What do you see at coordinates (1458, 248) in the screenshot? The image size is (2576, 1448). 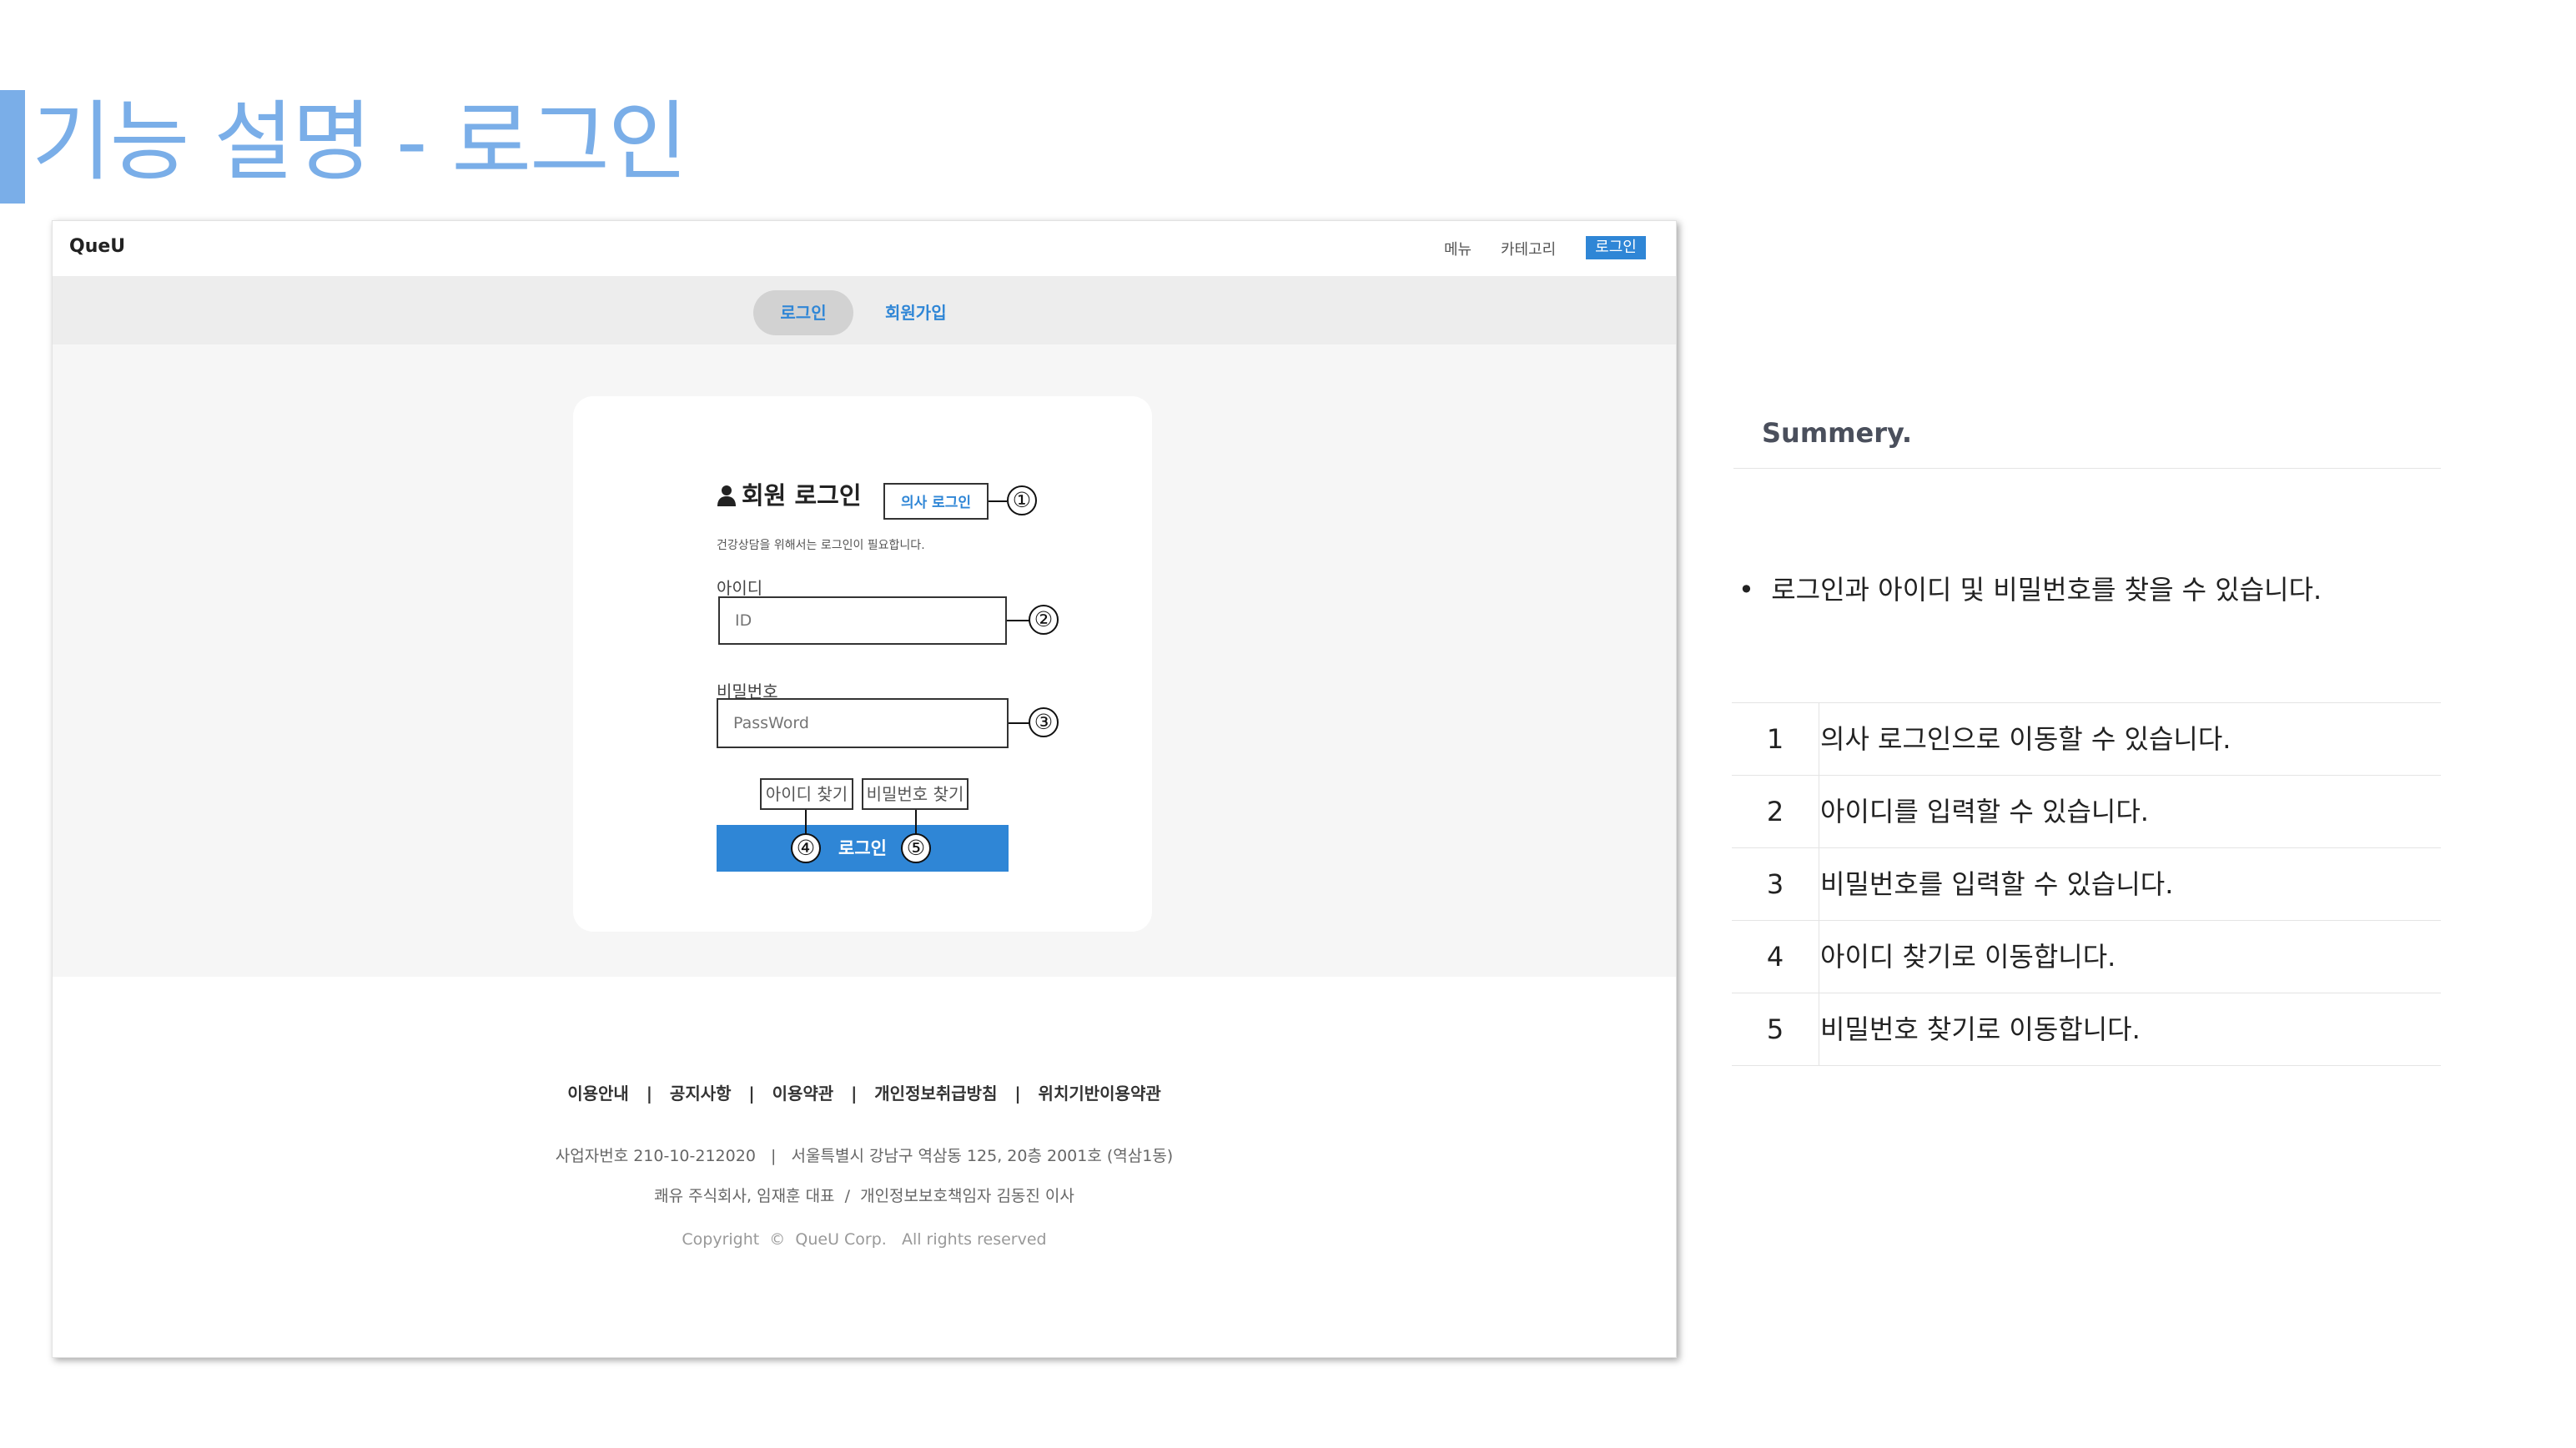 I see `nav-menu-link: 메뉴` at bounding box center [1458, 248].